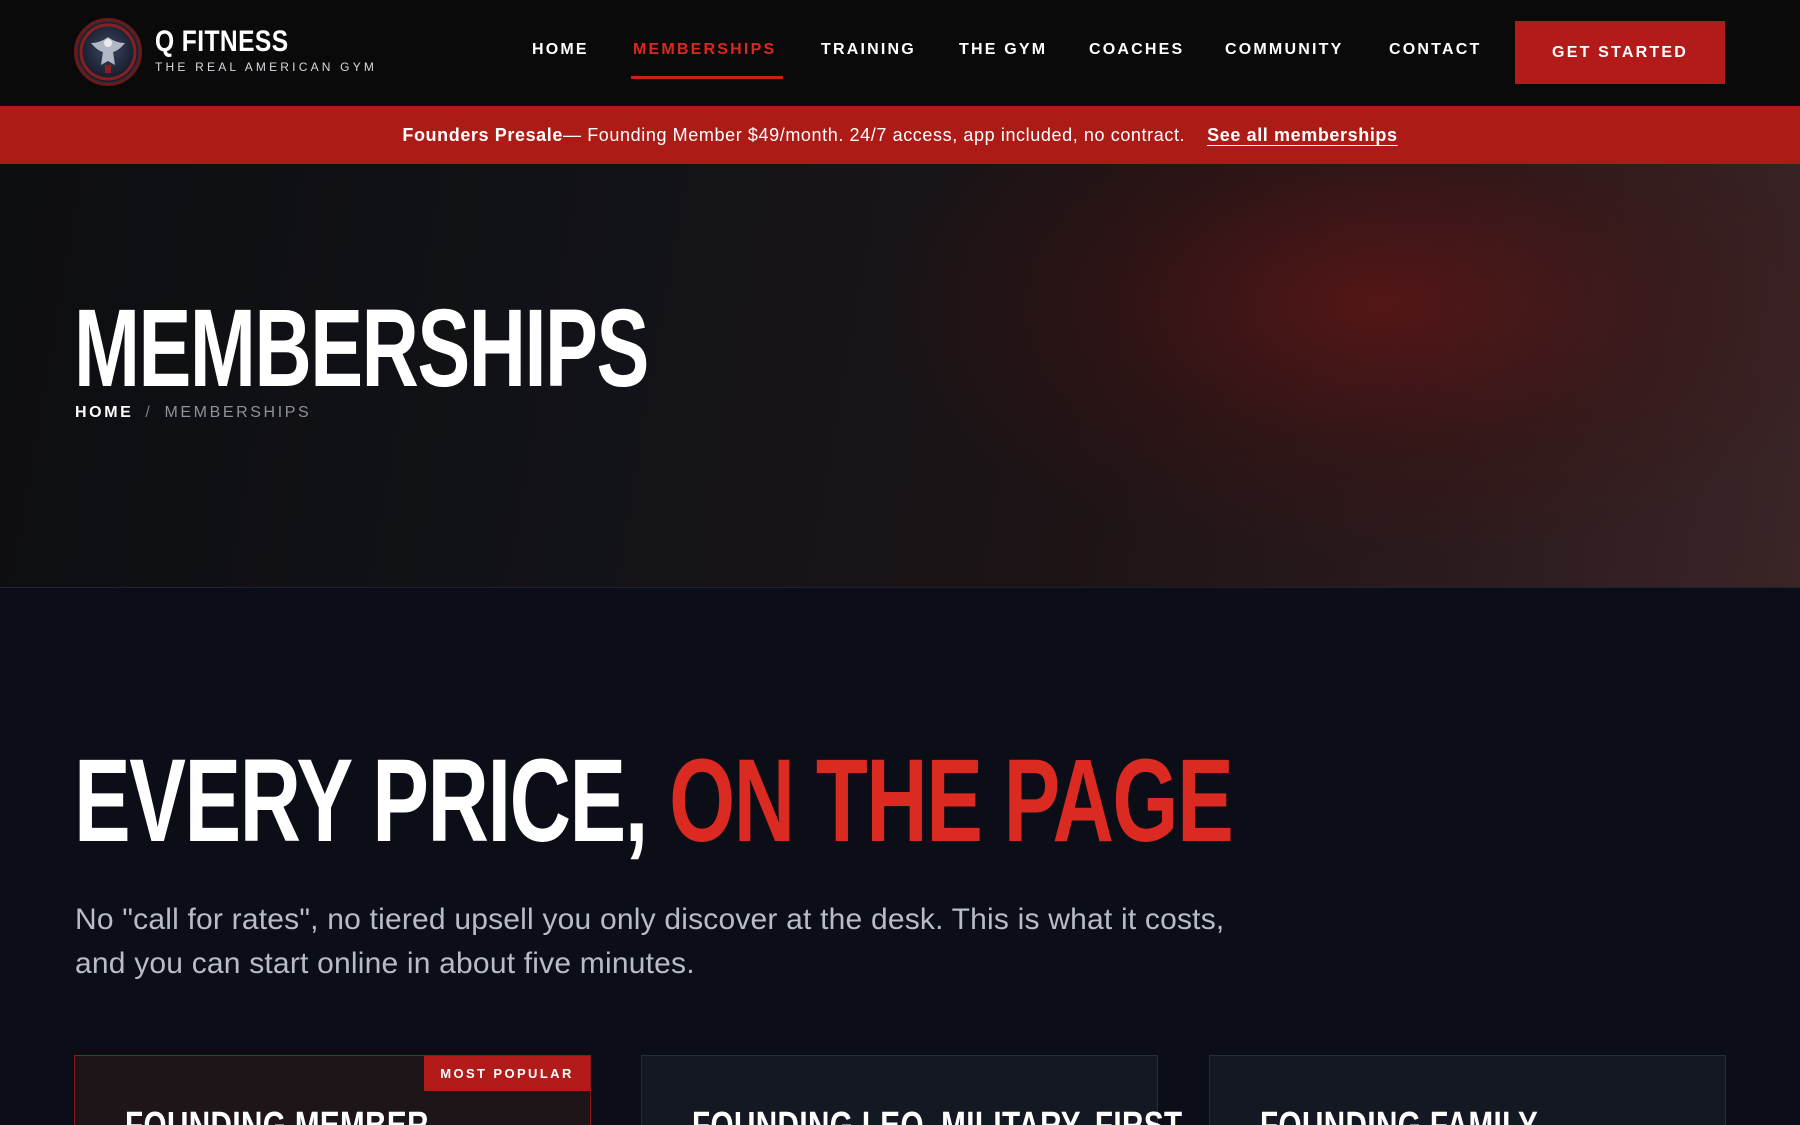  Describe the element at coordinates (238, 412) in the screenshot. I see `breadcrumb-current: MEMBERSHIPS` at that location.